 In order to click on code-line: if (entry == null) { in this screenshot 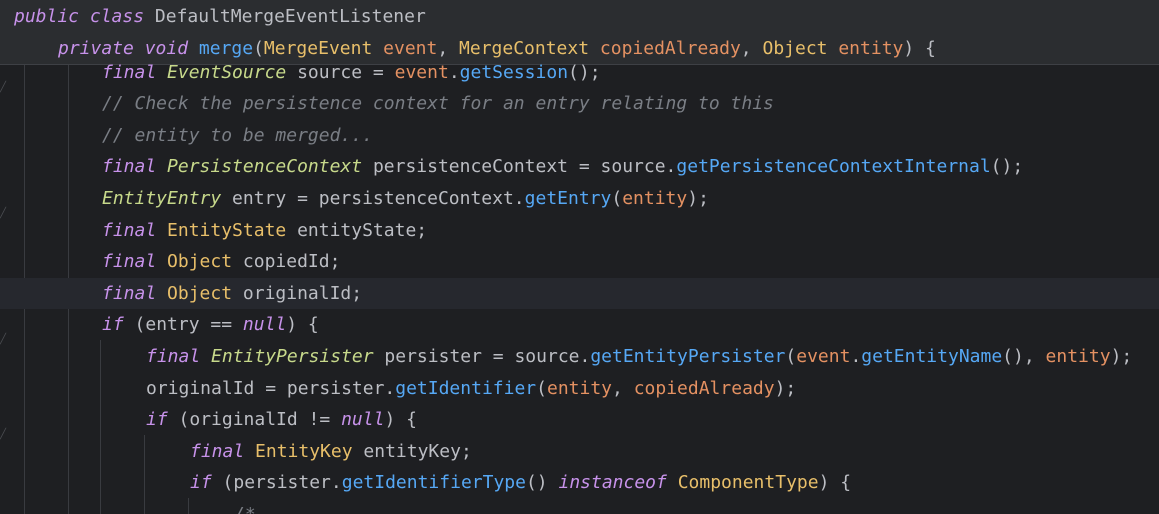, I will do `click(579, 325)`.